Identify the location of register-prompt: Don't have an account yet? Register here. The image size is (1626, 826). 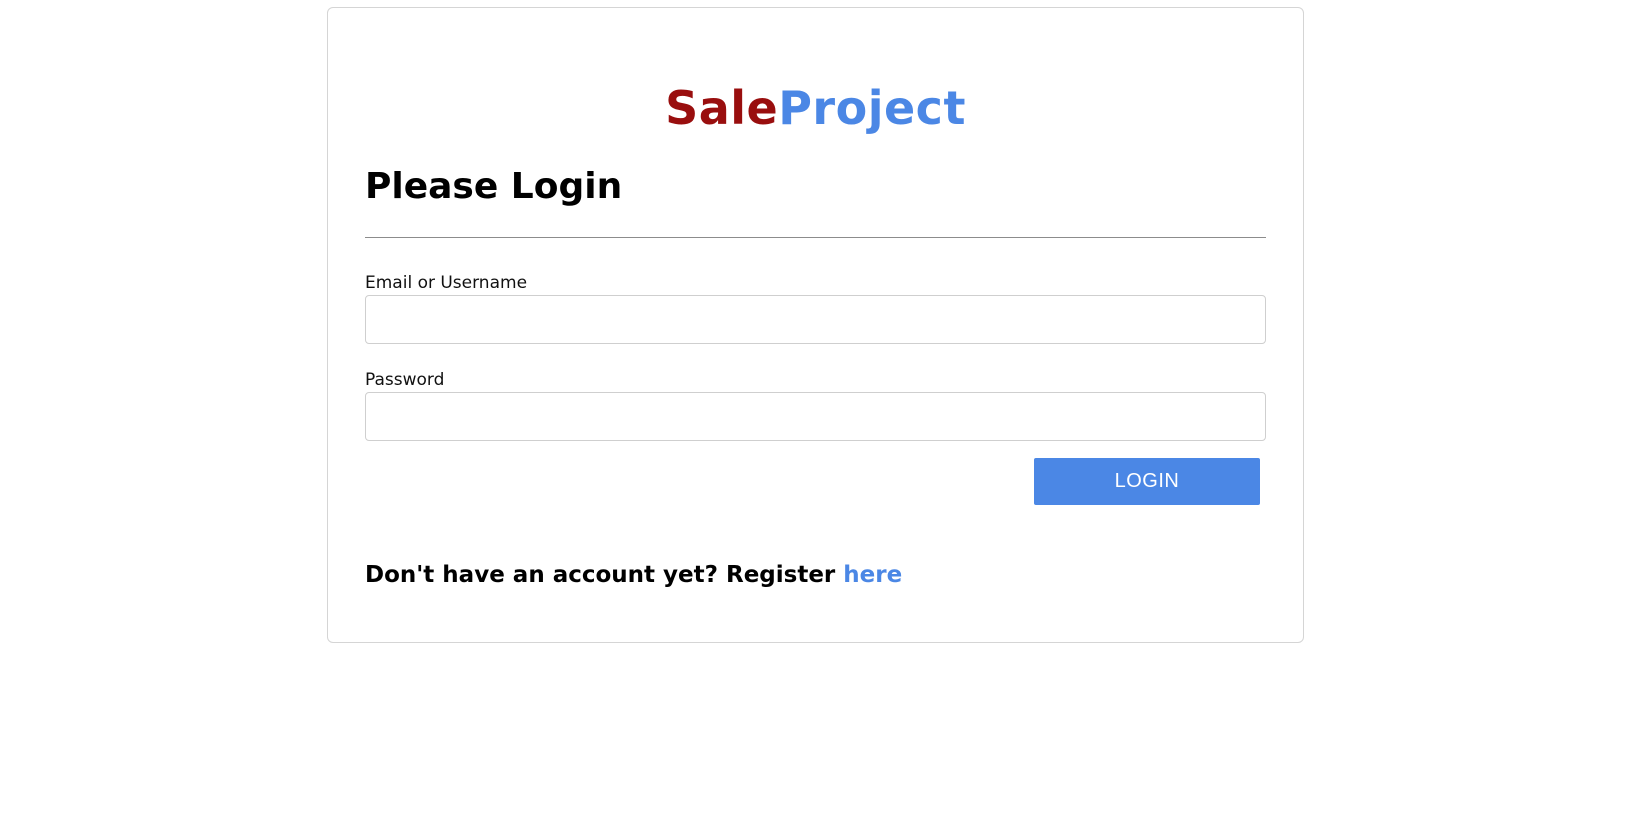
(633, 575).